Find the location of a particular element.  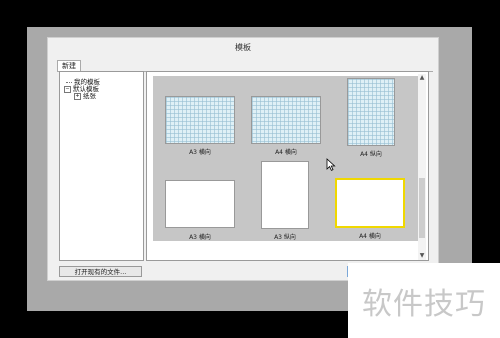

mouse-cursor-icon is located at coordinates (331, 164).